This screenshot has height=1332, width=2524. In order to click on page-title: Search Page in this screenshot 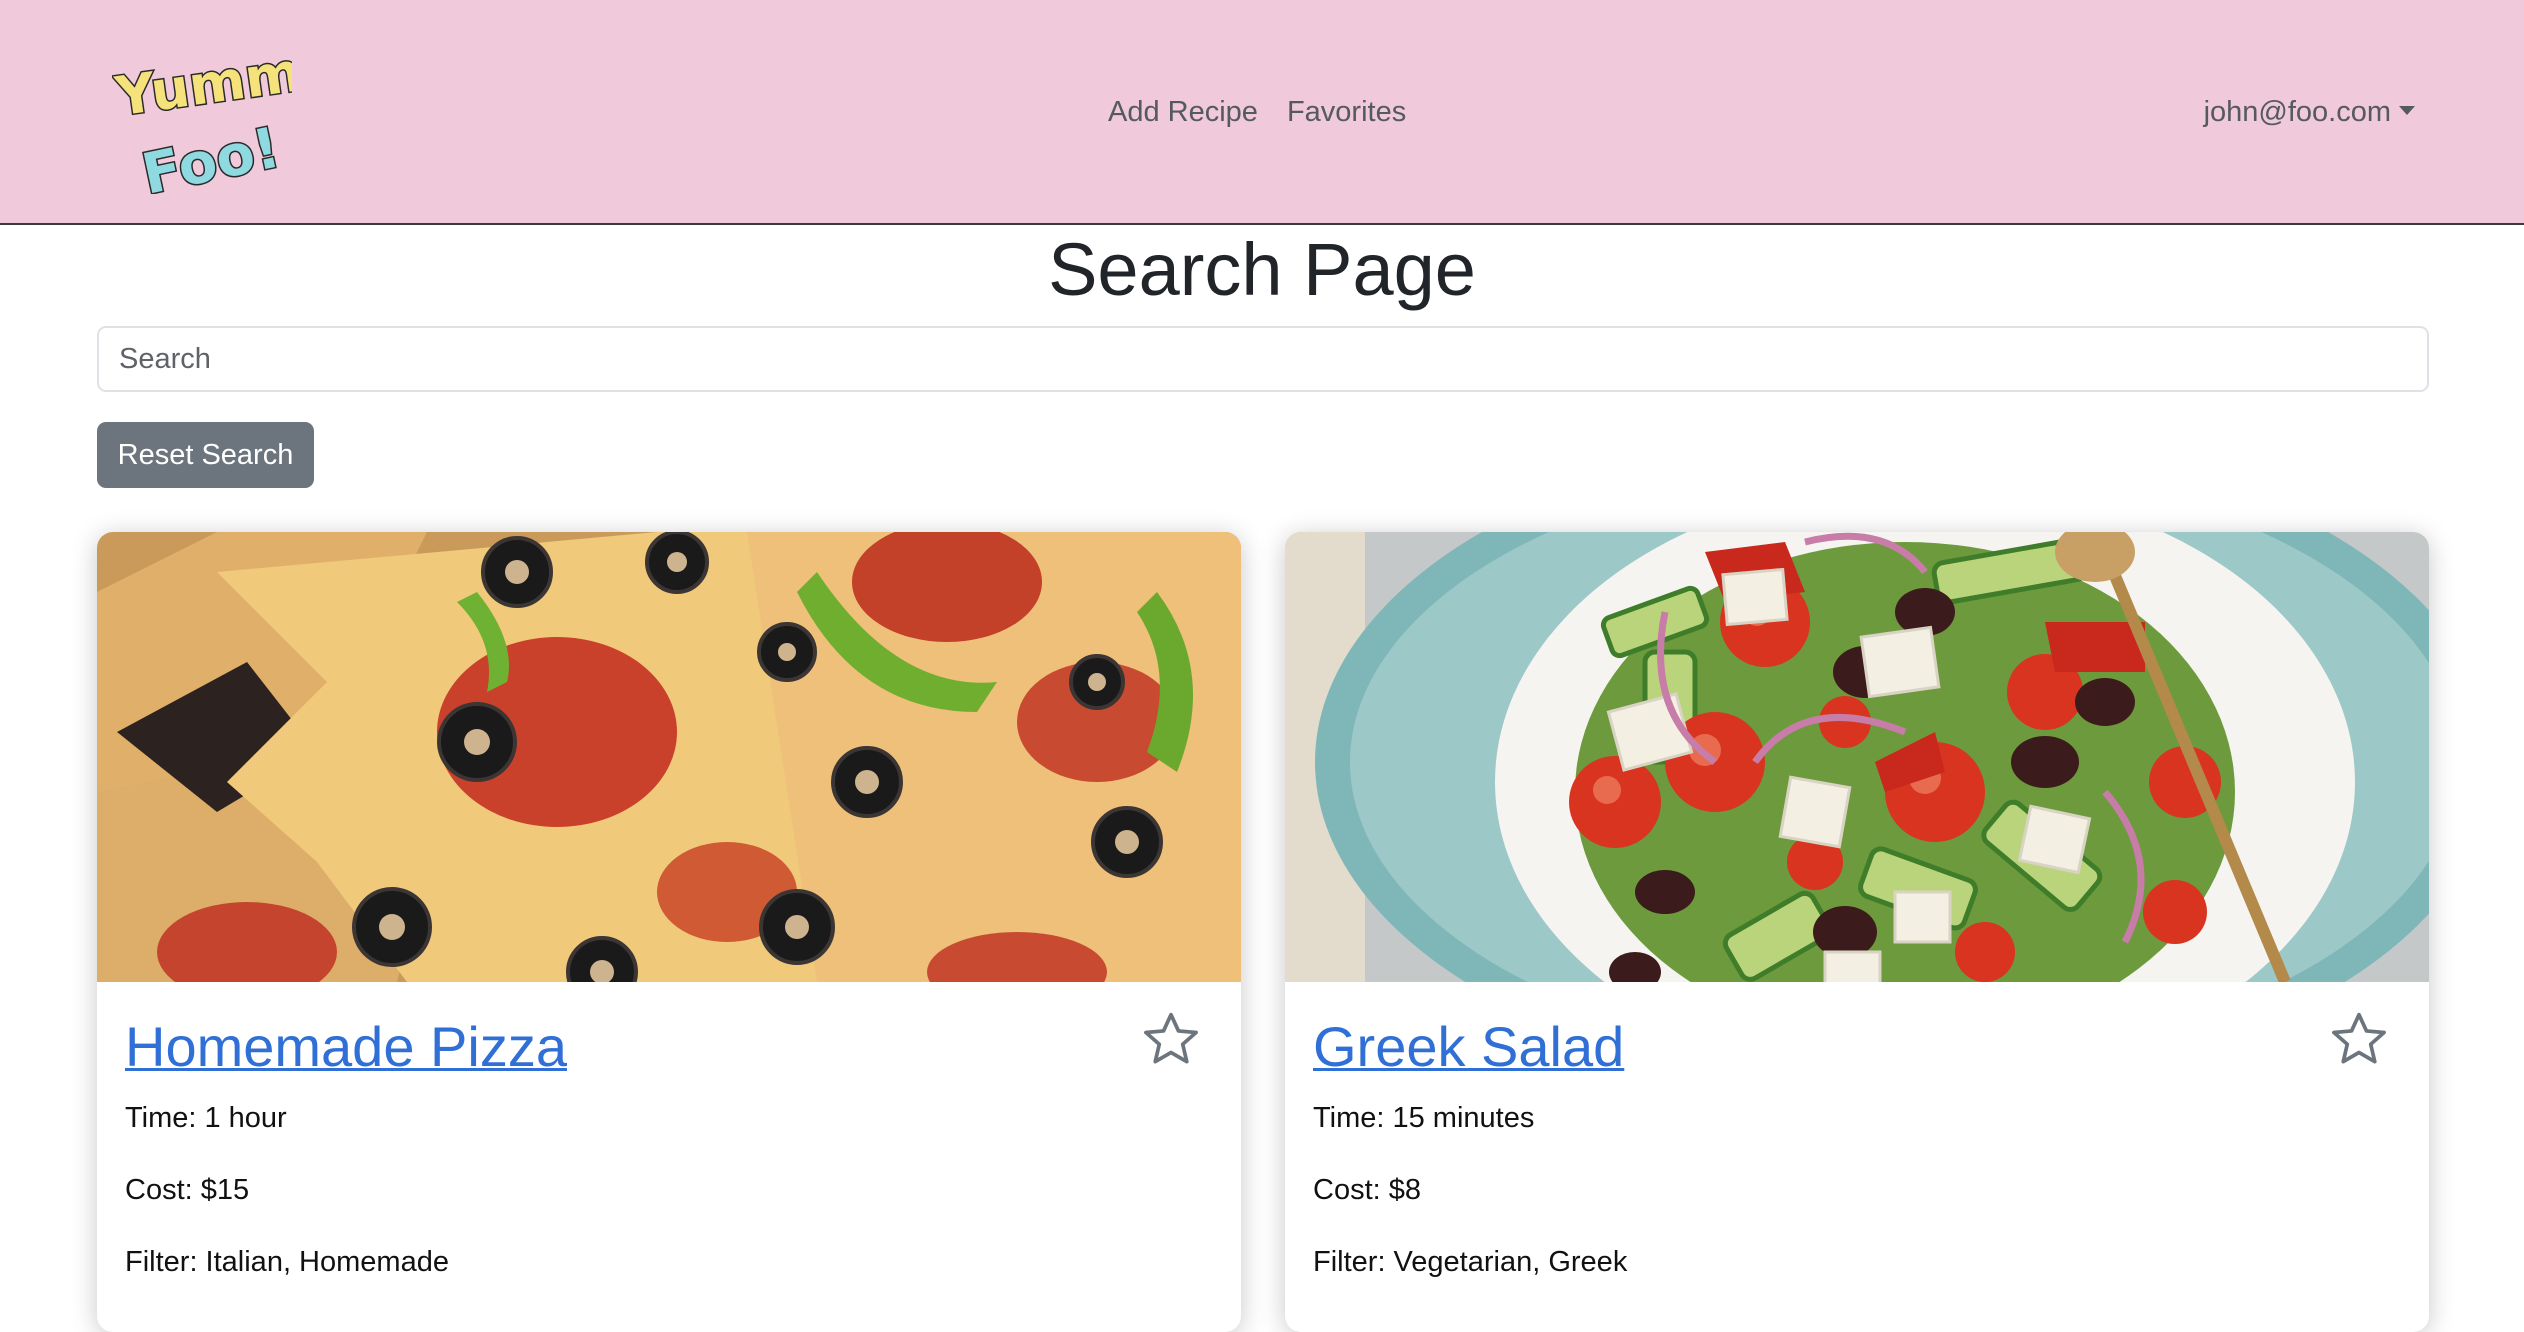, I will do `click(1262, 269)`.